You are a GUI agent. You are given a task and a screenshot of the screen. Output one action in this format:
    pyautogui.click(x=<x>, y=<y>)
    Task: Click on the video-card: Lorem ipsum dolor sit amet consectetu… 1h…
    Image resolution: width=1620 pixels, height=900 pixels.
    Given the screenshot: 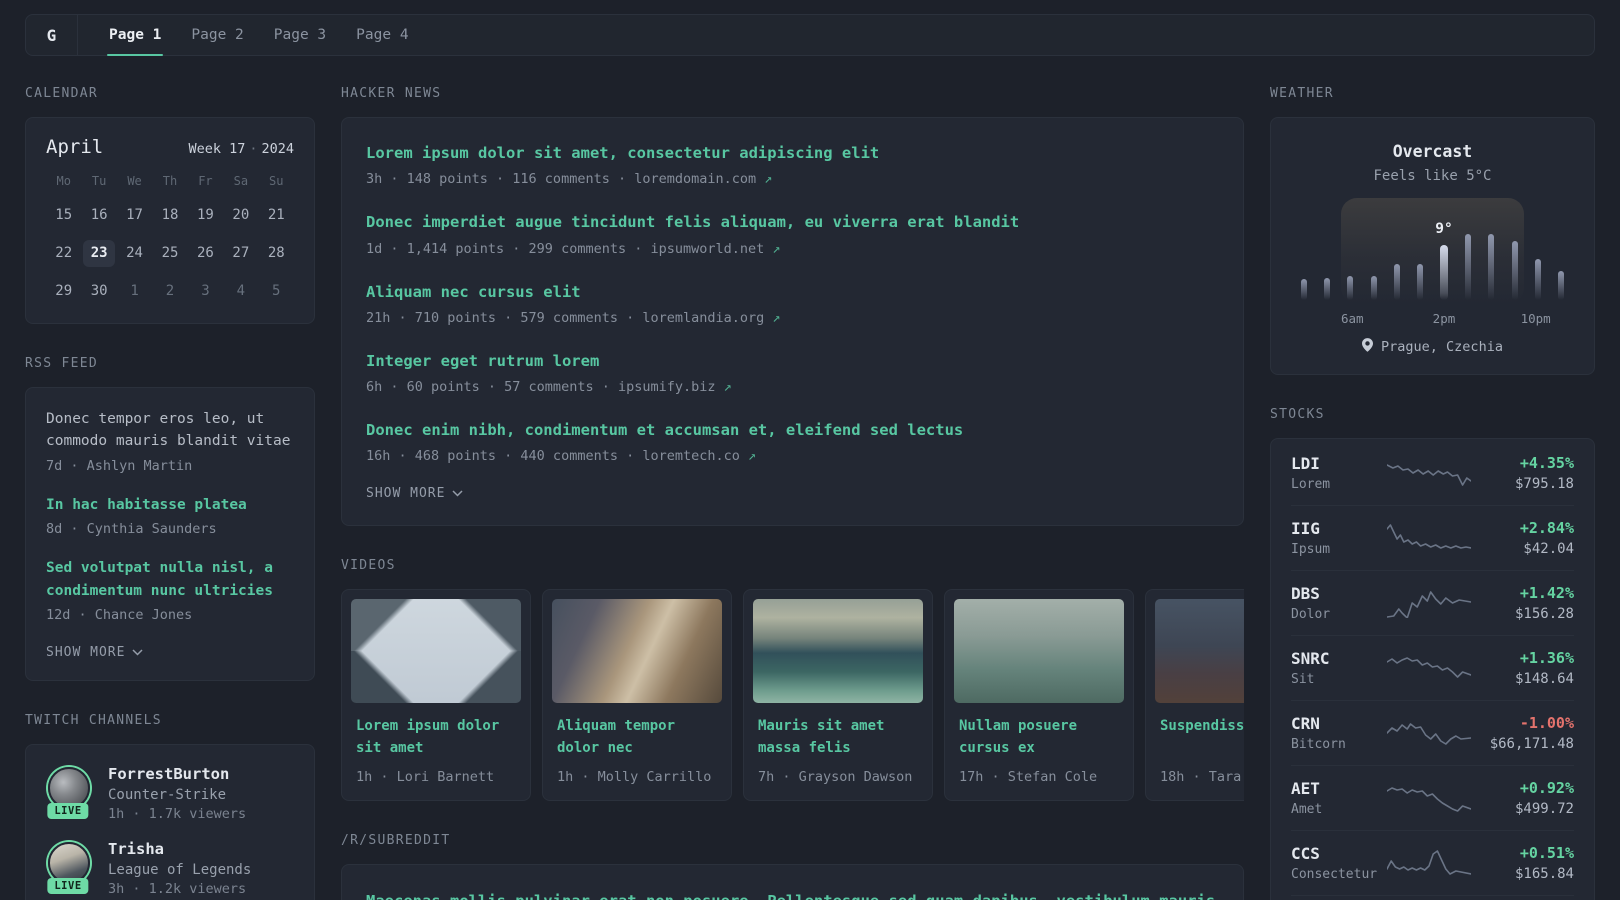 What is the action you would take?
    pyautogui.click(x=436, y=695)
    